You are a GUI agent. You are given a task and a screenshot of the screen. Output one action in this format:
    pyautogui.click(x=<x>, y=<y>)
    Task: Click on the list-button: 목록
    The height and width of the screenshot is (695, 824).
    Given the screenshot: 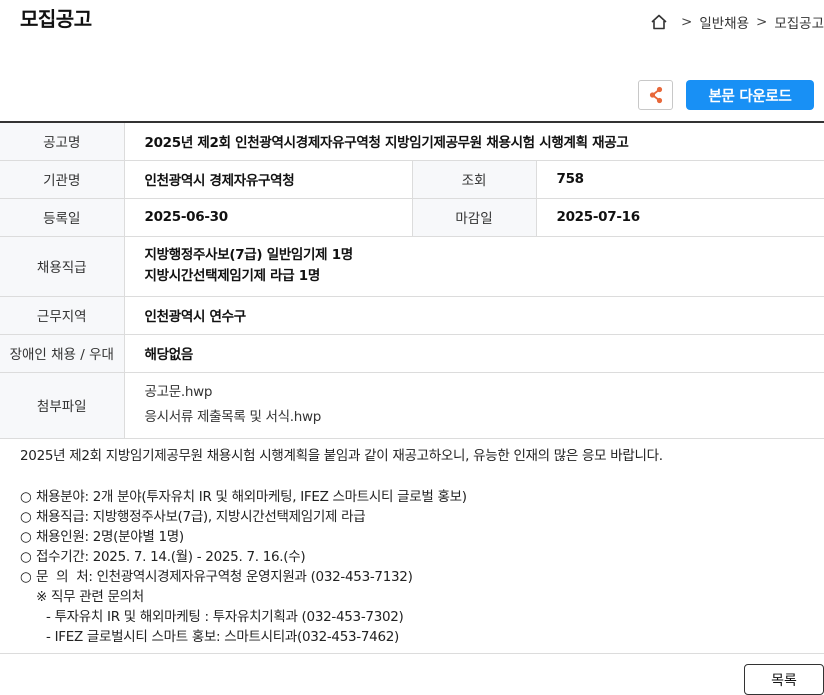 What is the action you would take?
    pyautogui.click(x=784, y=679)
    